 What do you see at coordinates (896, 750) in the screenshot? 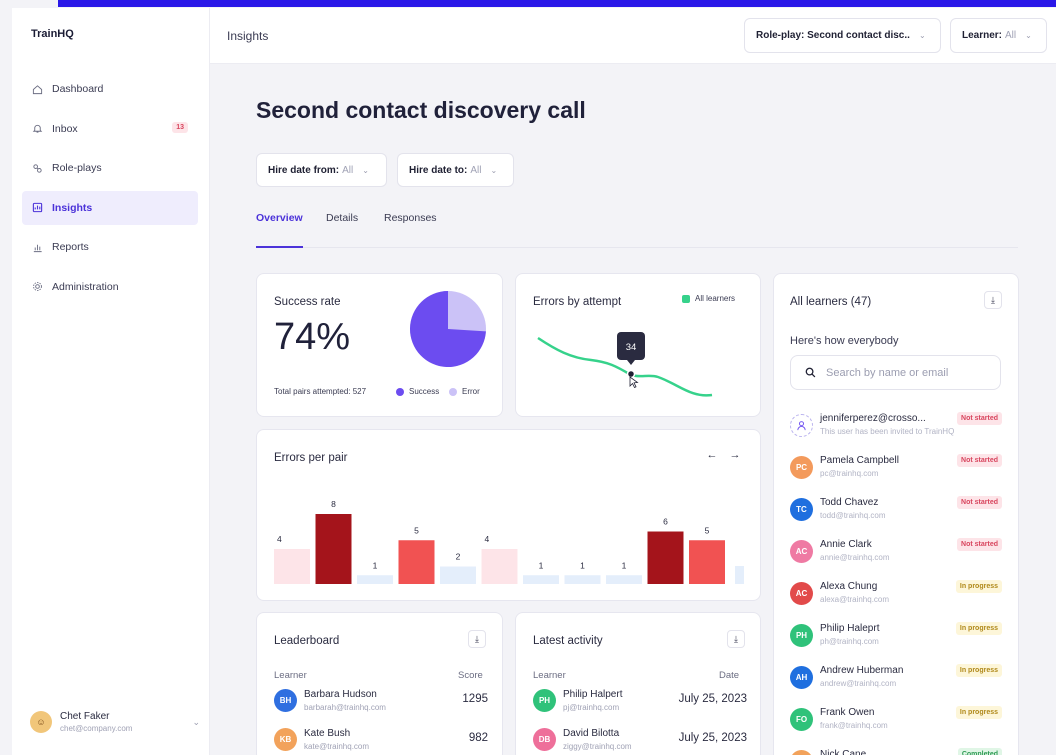
I see `learner-row: NC Nick Cane Completed` at bounding box center [896, 750].